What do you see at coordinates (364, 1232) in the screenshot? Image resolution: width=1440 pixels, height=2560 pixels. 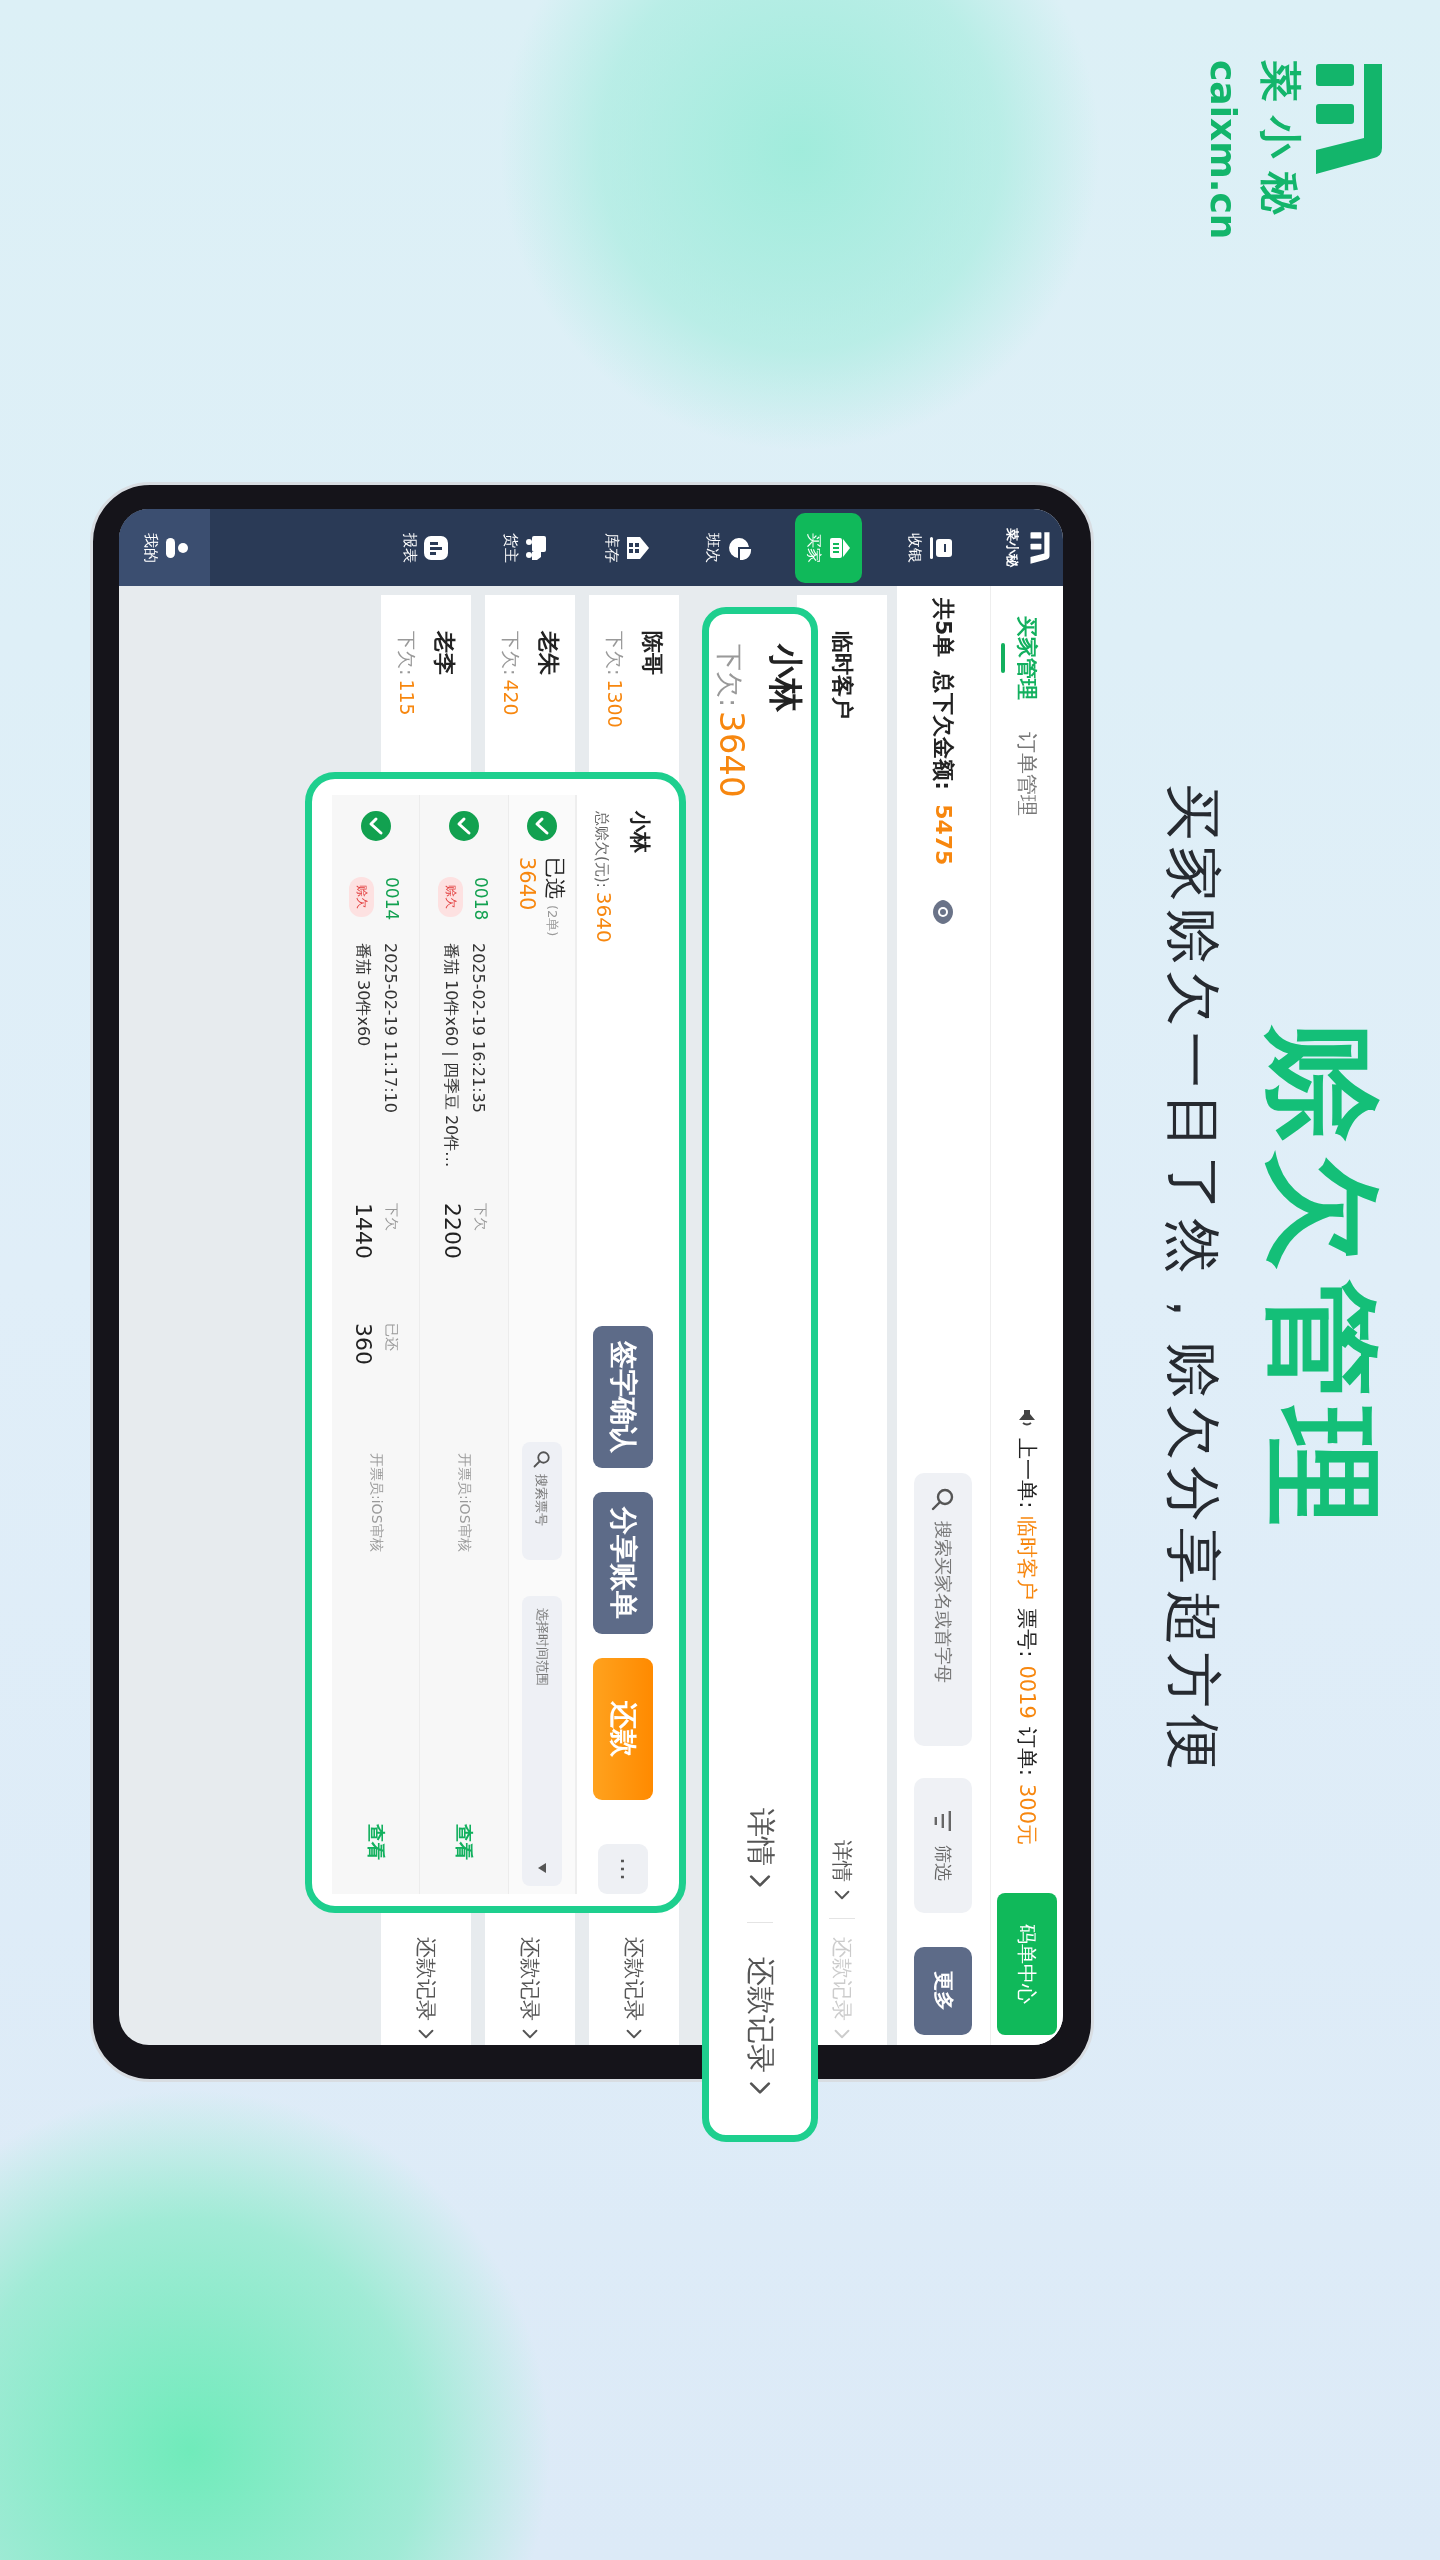 I see `owed-amount: 1440` at bounding box center [364, 1232].